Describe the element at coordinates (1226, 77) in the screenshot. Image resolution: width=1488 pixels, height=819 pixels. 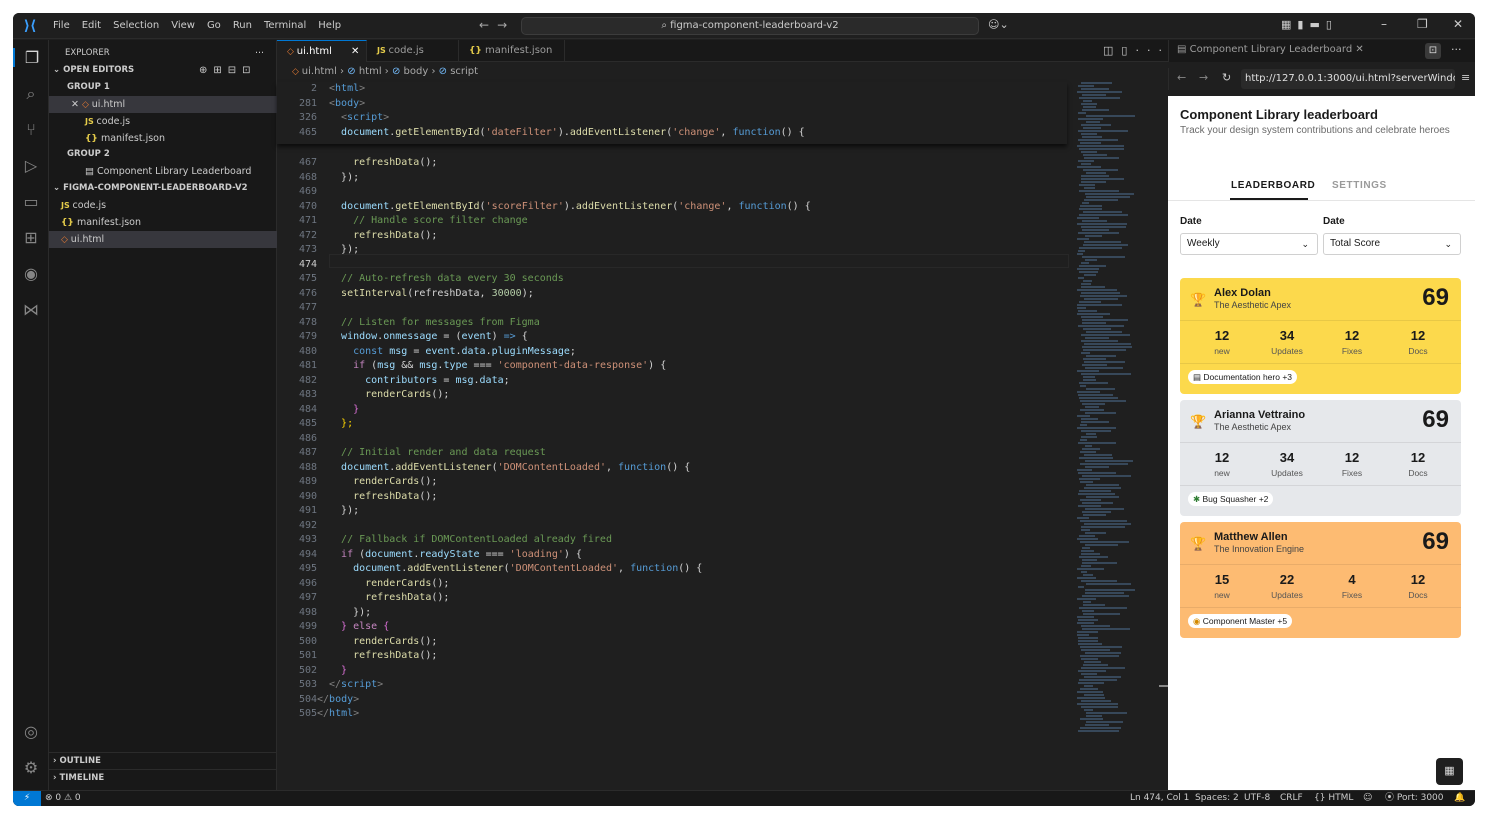
I see `reload-icon: ↻` at that location.